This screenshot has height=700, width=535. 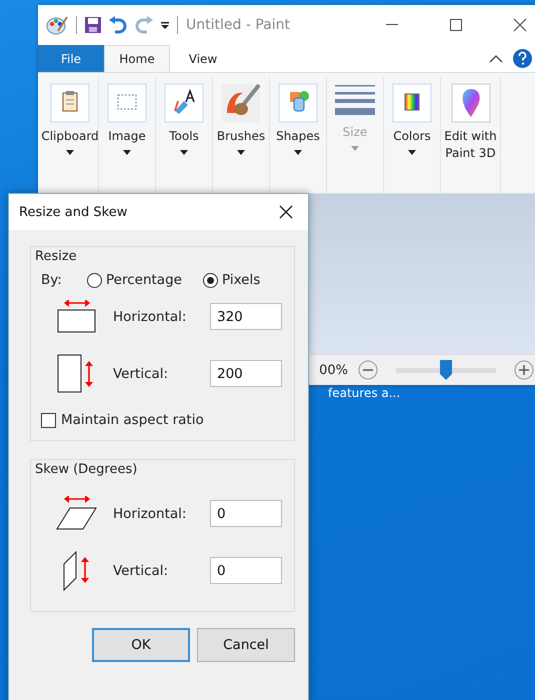 I want to click on selection-rectangle-icon, so click(x=127, y=103).